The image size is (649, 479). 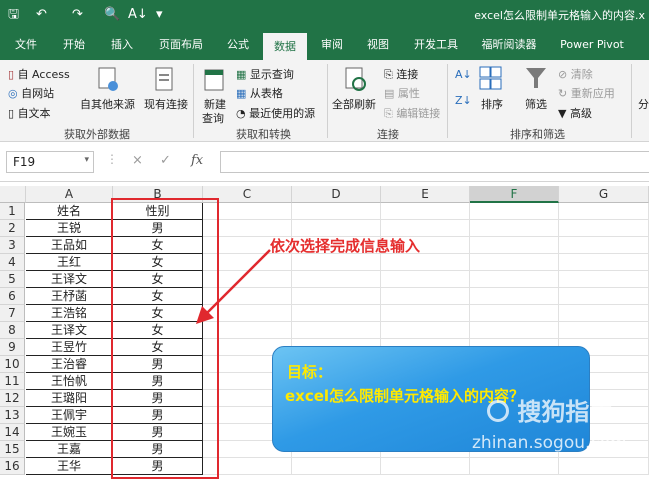 I want to click on cell-a11: 王怡帆, so click(x=69, y=381).